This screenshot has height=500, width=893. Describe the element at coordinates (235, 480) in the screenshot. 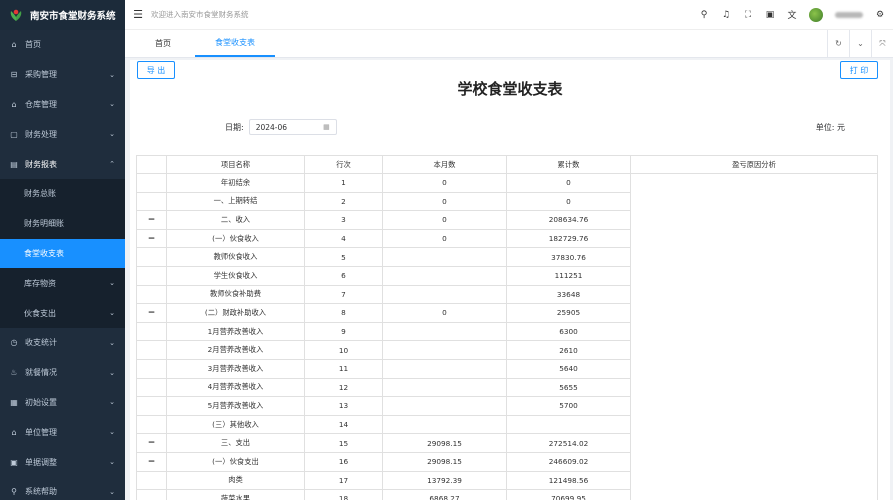

I see `cell-name: 肉类` at that location.